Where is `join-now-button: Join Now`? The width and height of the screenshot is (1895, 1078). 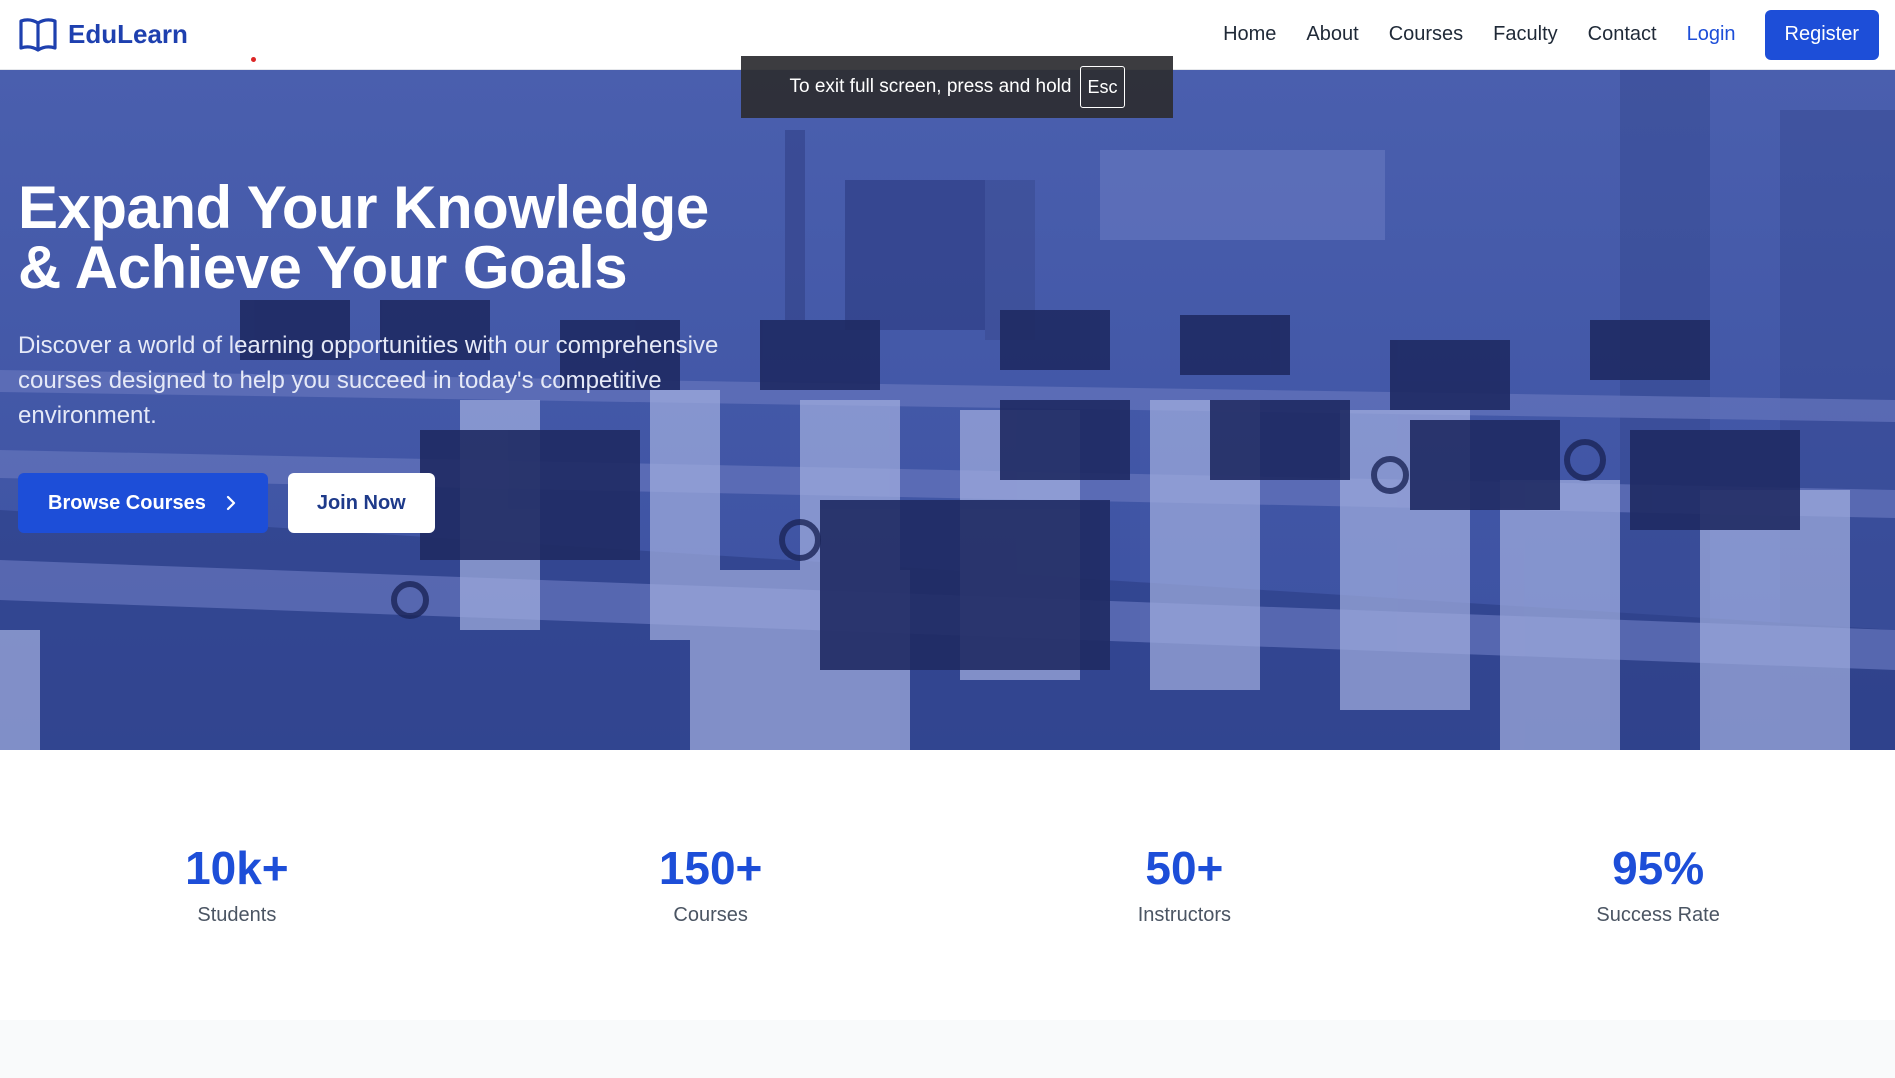 join-now-button: Join Now is located at coordinates (361, 503).